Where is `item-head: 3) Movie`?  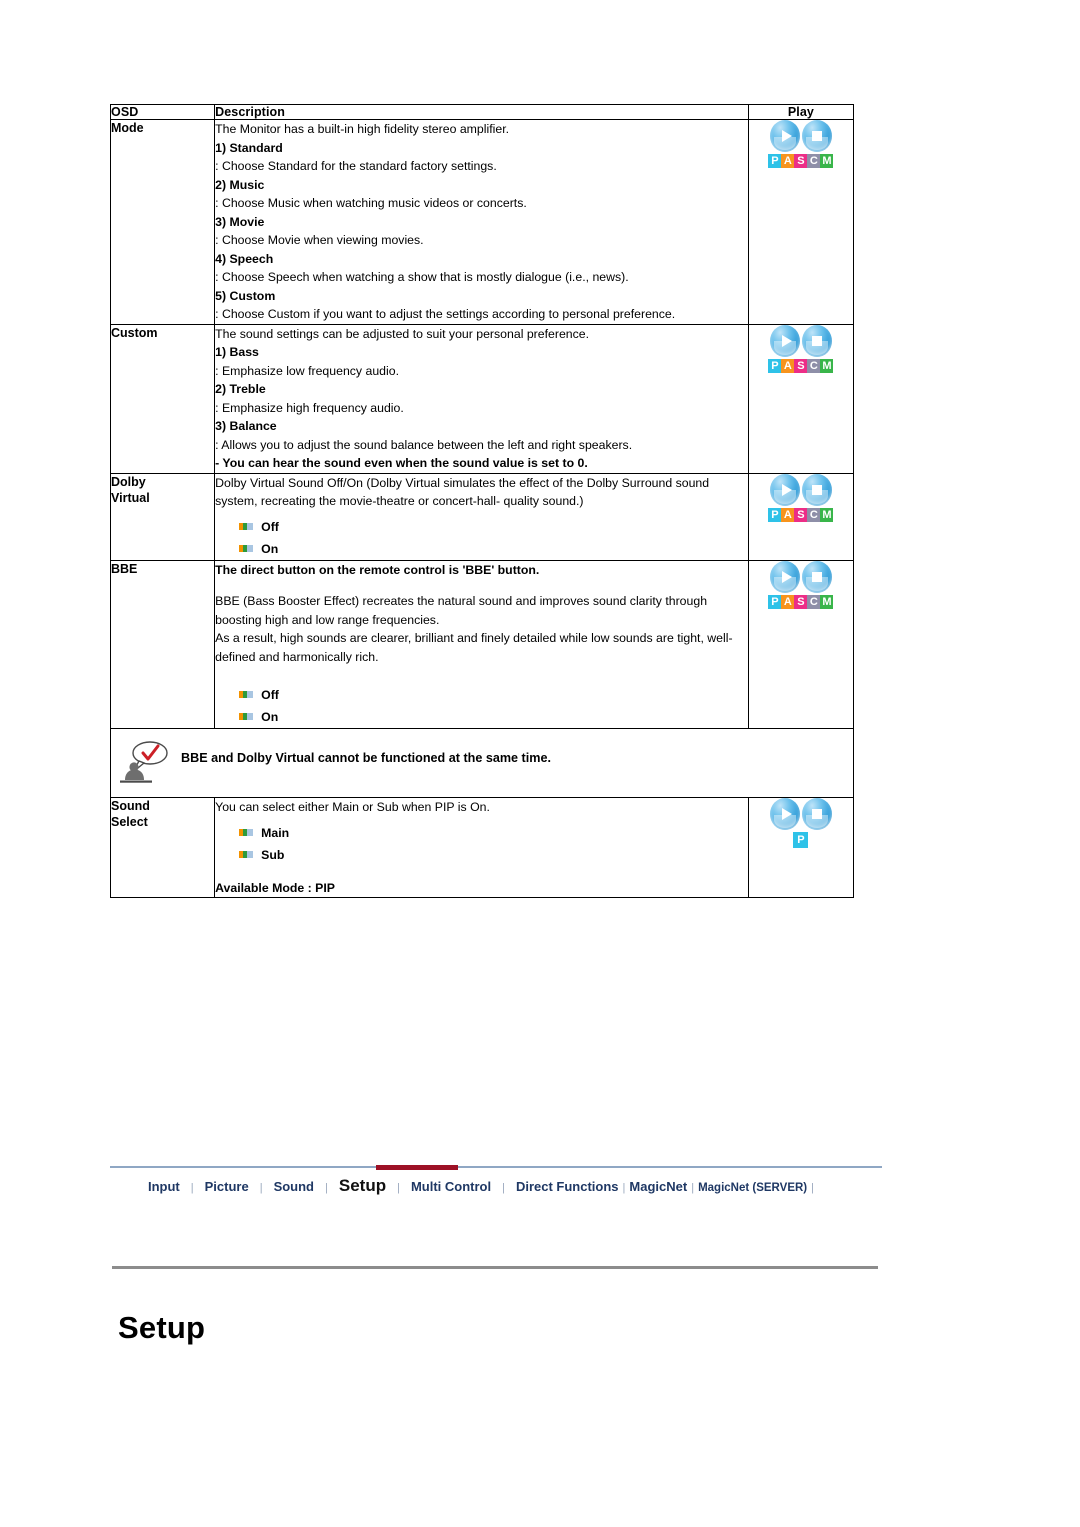
item-head: 3) Movie is located at coordinates (240, 221).